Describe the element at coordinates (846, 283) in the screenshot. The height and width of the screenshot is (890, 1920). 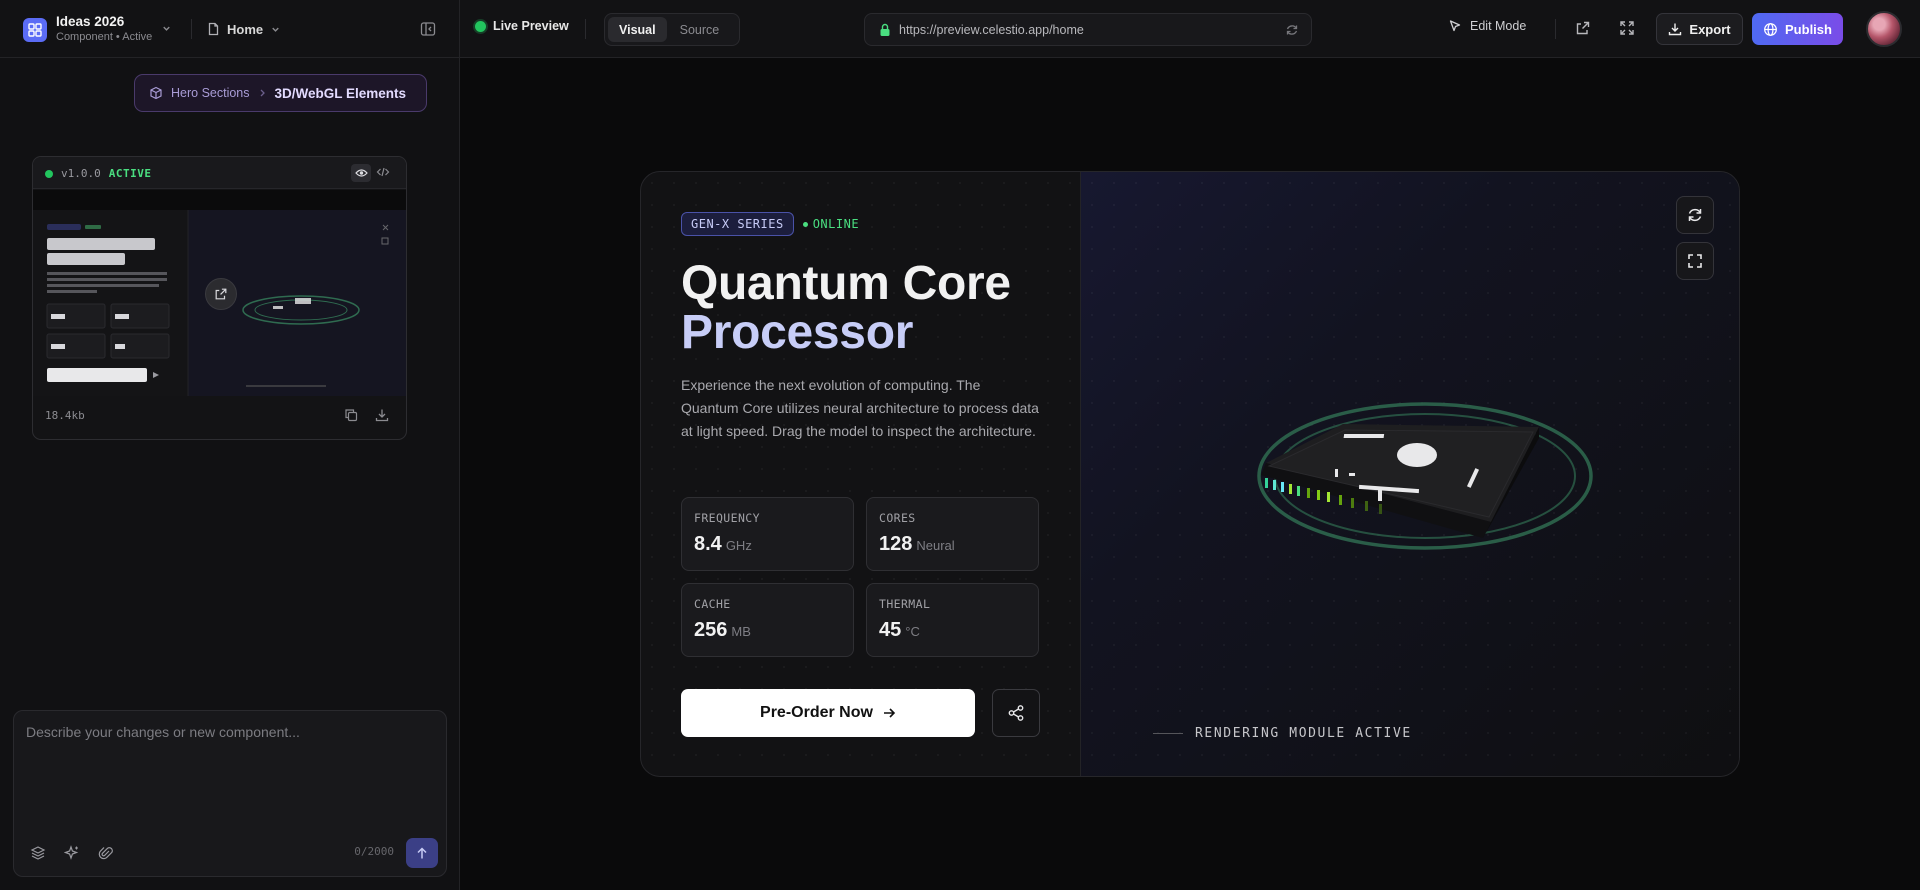
I see `hero-title-line-1: Quantum Core` at that location.